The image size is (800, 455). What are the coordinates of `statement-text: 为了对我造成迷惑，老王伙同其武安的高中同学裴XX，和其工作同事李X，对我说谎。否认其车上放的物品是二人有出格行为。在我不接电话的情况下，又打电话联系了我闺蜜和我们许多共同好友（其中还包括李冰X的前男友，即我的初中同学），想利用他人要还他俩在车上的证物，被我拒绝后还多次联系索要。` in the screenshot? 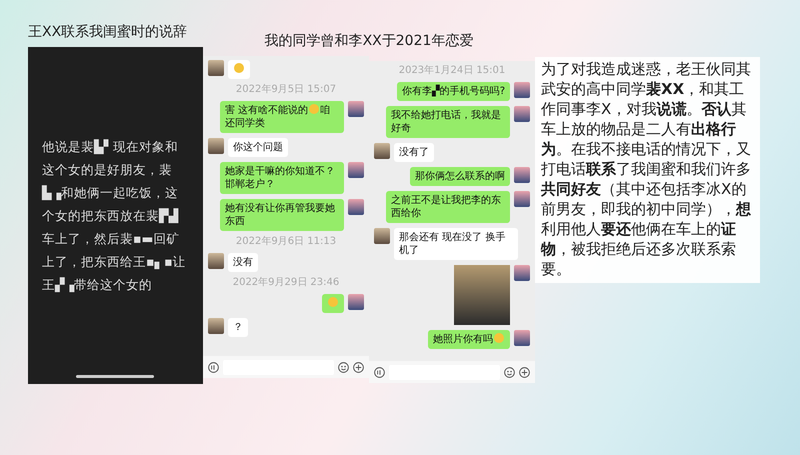 It's located at (647, 170).